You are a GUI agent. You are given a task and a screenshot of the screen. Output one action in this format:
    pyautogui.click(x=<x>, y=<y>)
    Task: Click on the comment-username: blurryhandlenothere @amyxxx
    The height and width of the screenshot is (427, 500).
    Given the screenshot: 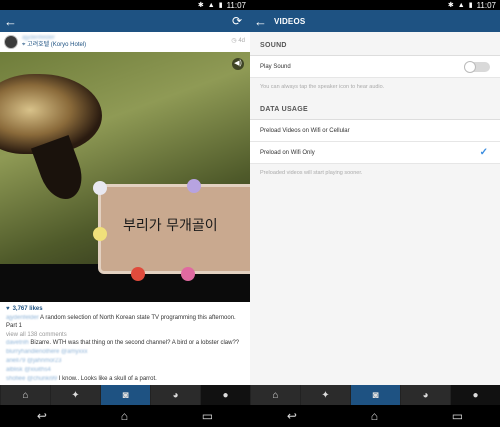 What is the action you would take?
    pyautogui.click(x=46, y=352)
    